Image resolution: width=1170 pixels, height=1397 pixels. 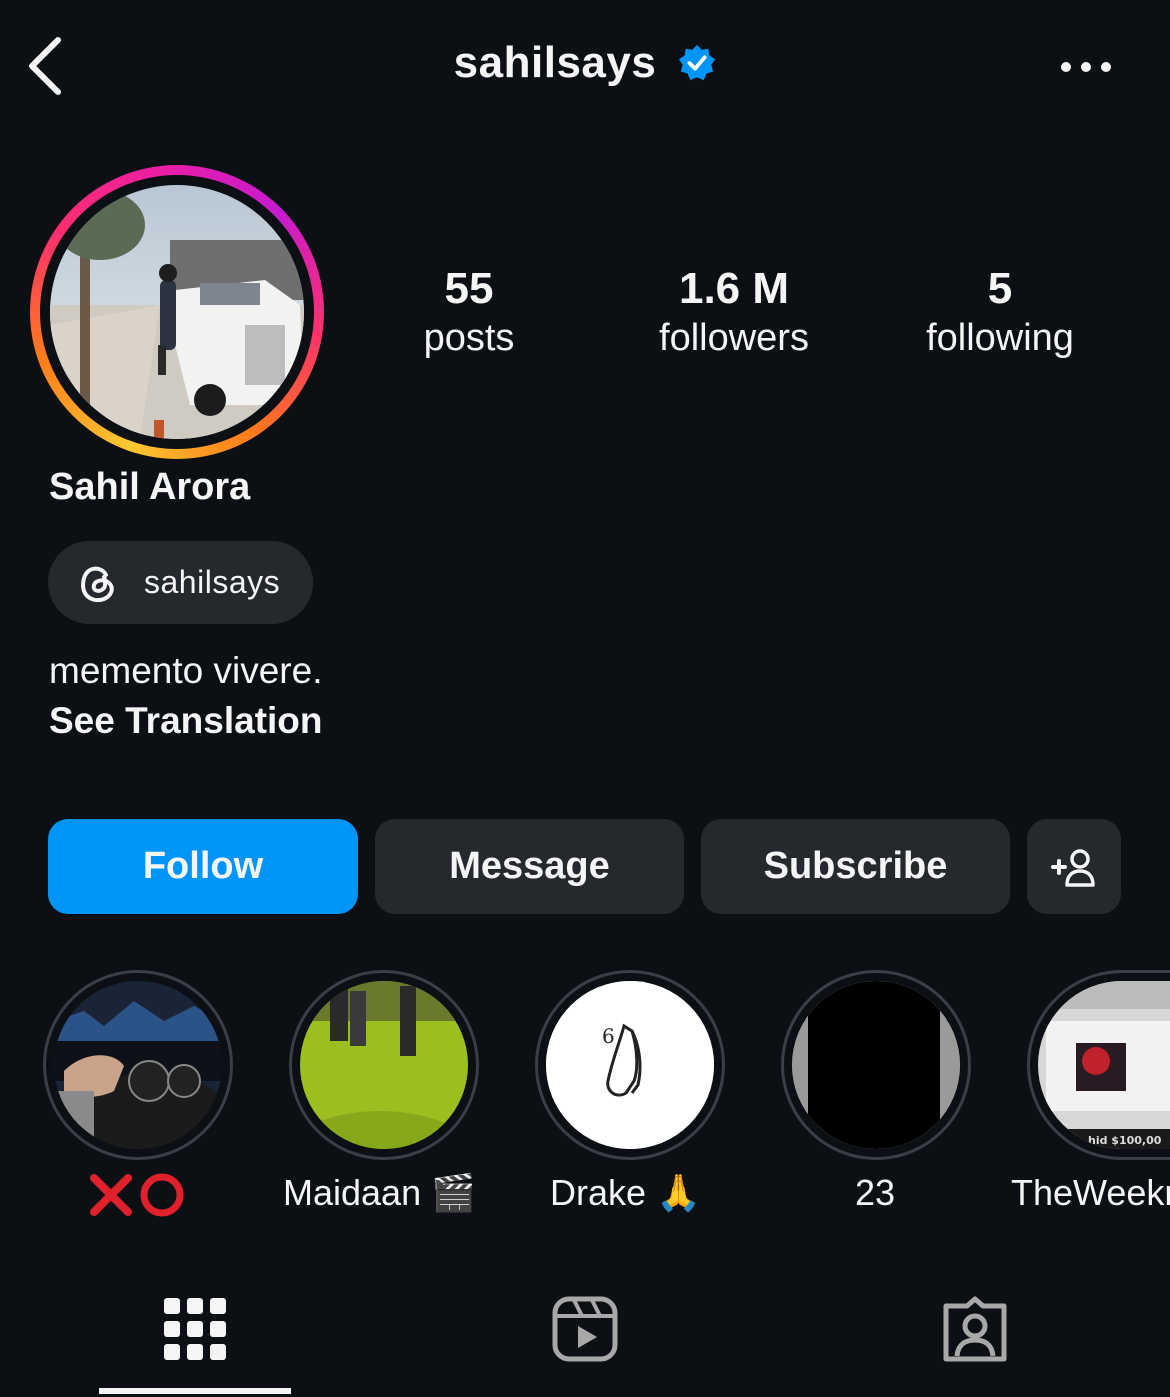 I want to click on highlight-cover: 6, so click(x=630, y=1065).